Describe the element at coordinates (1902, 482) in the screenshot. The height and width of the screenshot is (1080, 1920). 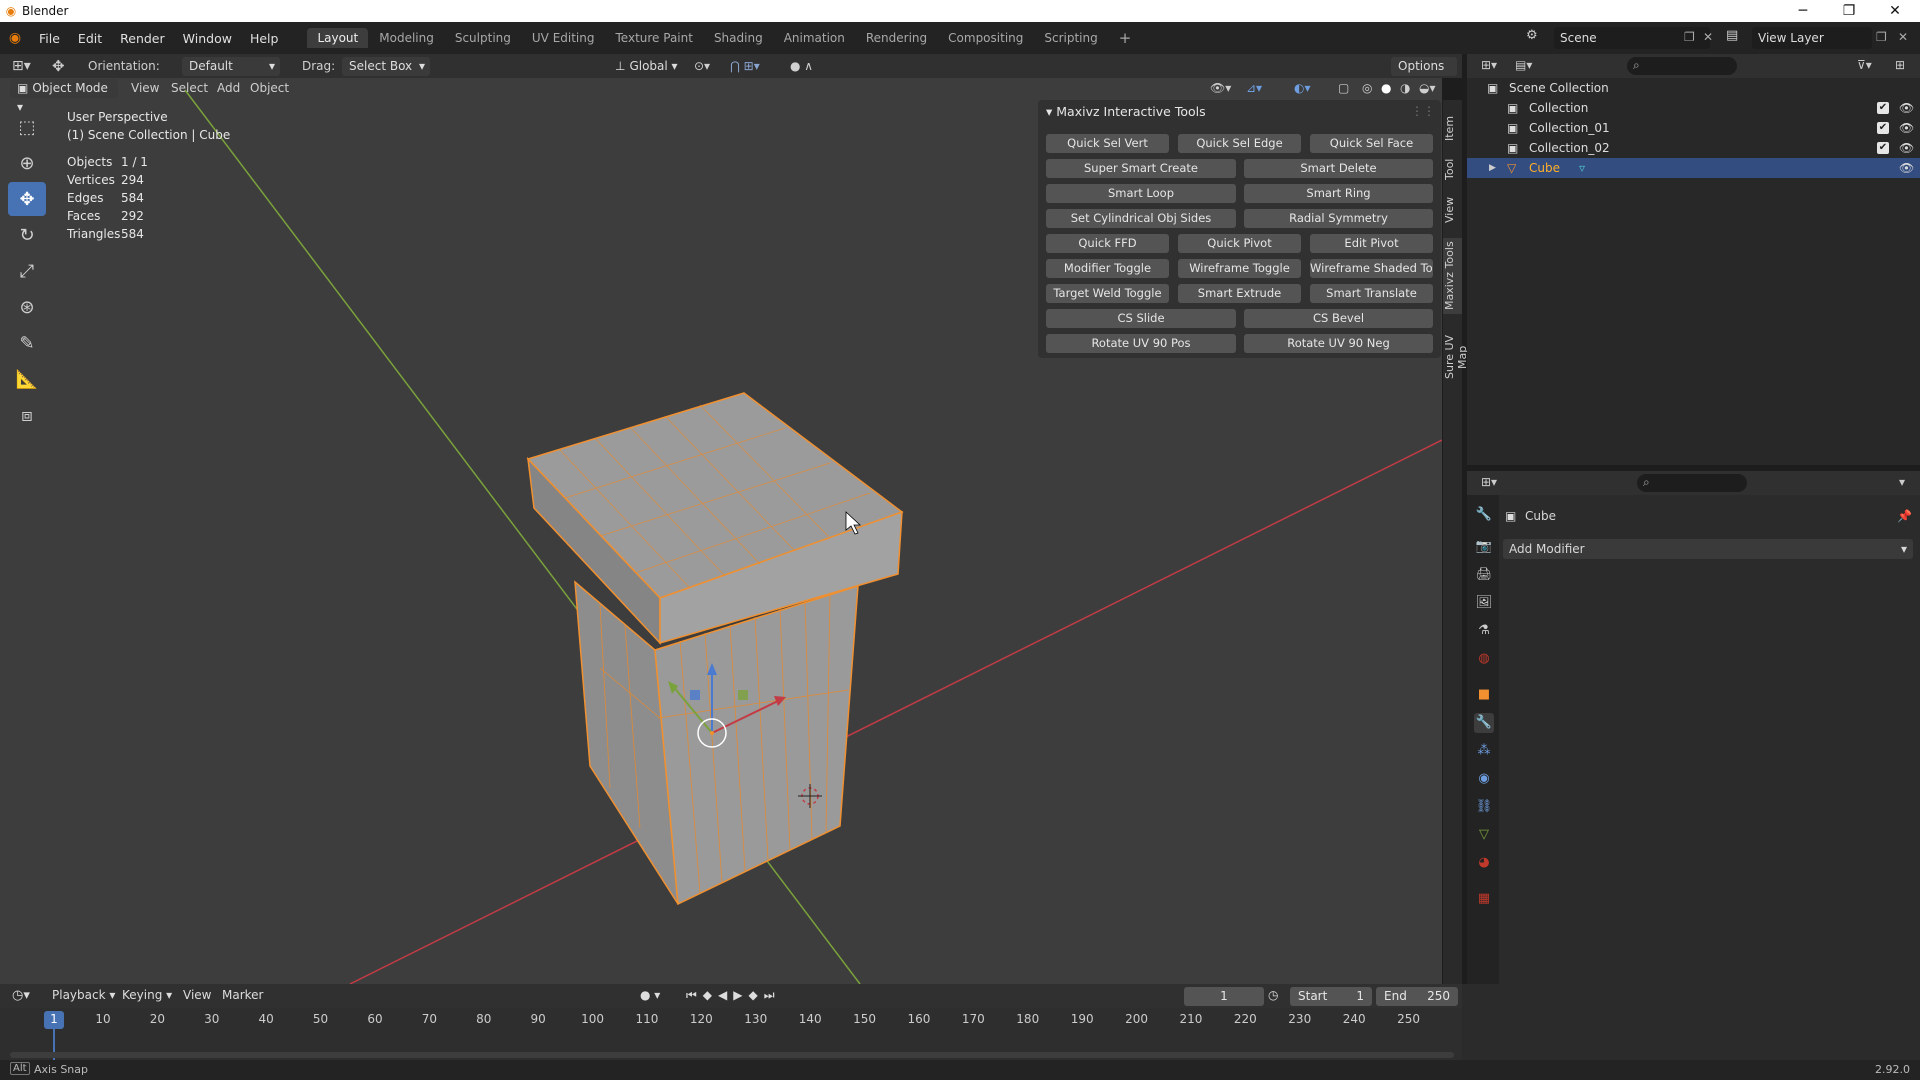
I see `chevron-down-icon: ▾` at that location.